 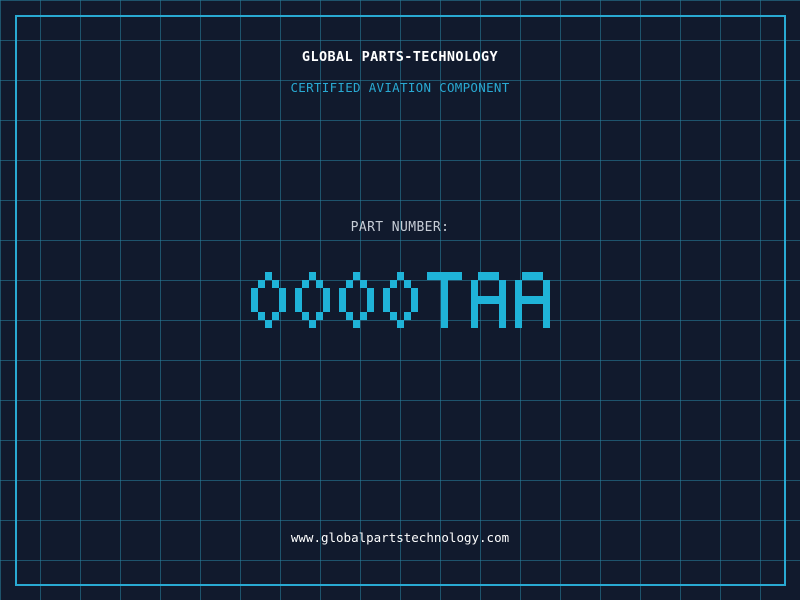 I want to click on part-number-display, so click(x=400, y=300).